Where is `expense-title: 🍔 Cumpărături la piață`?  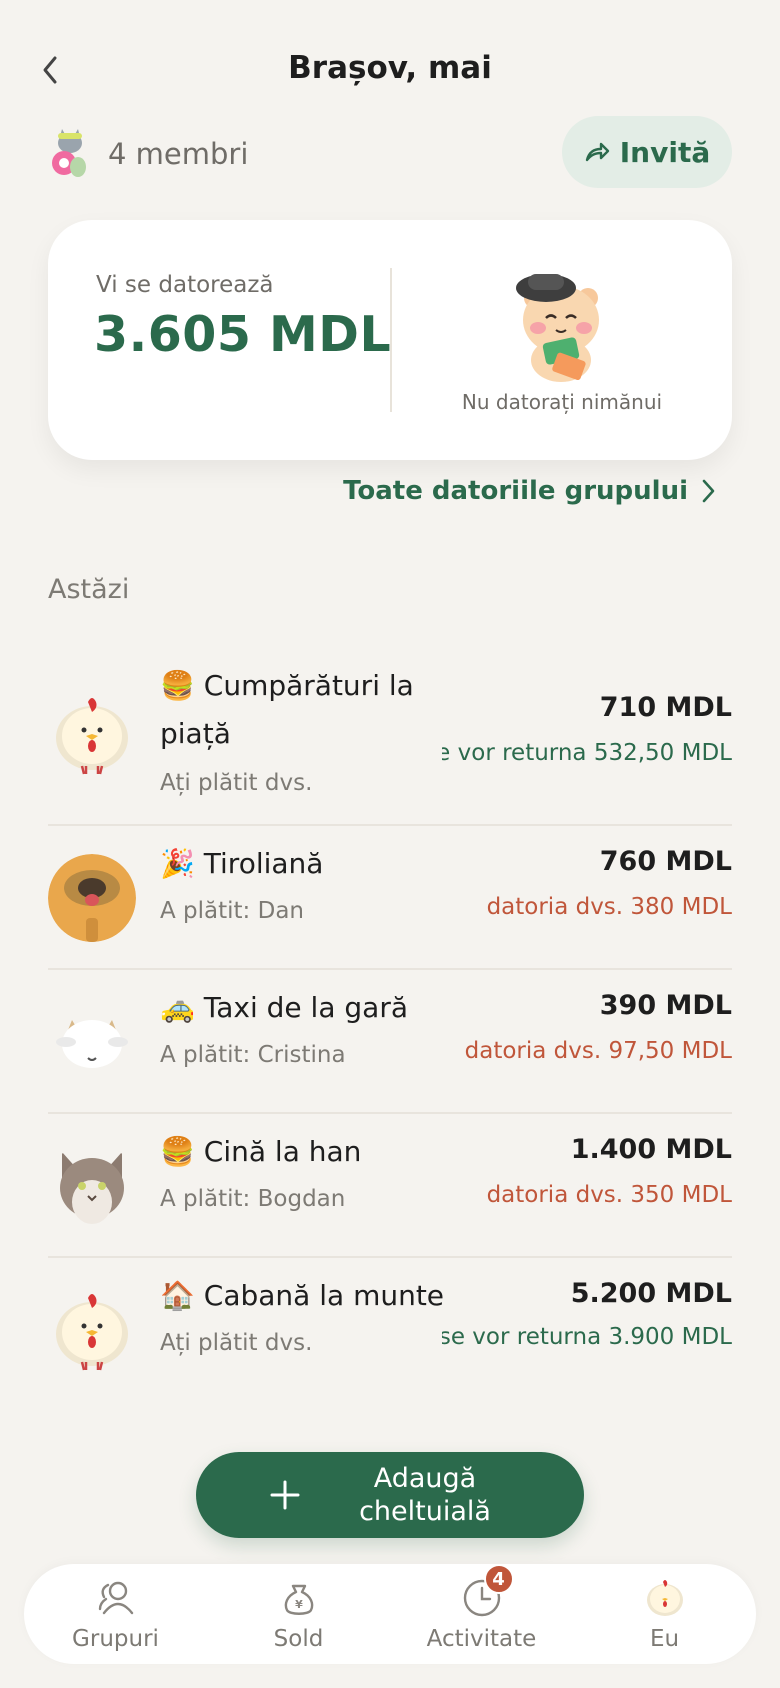
expense-title: 🍔 Cumpărături la piață is located at coordinates (287, 710).